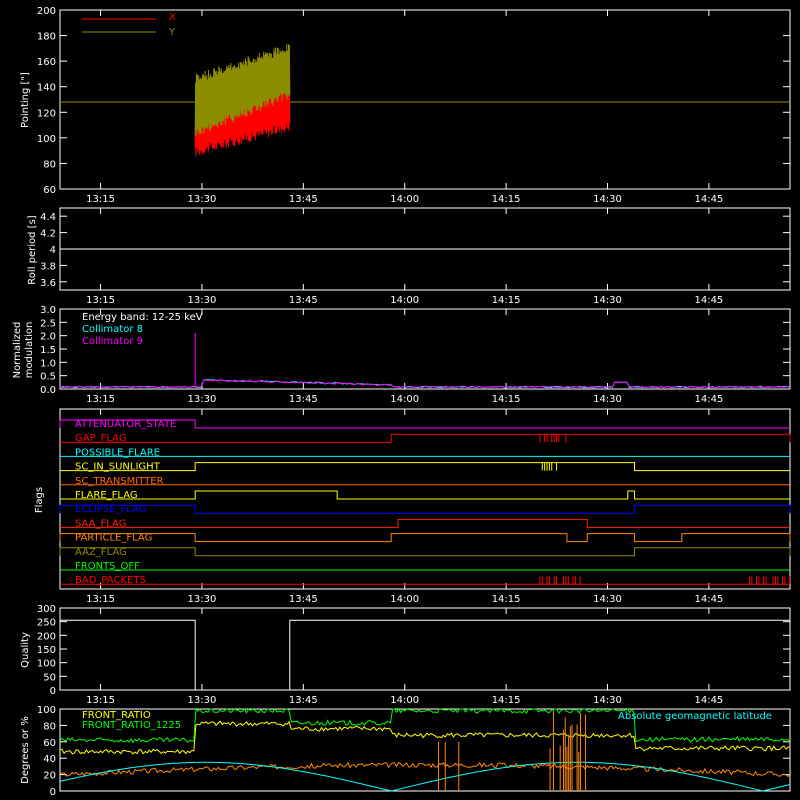 This screenshot has height=800, width=800. I want to click on y-tick-label: 0.5, so click(48, 377).